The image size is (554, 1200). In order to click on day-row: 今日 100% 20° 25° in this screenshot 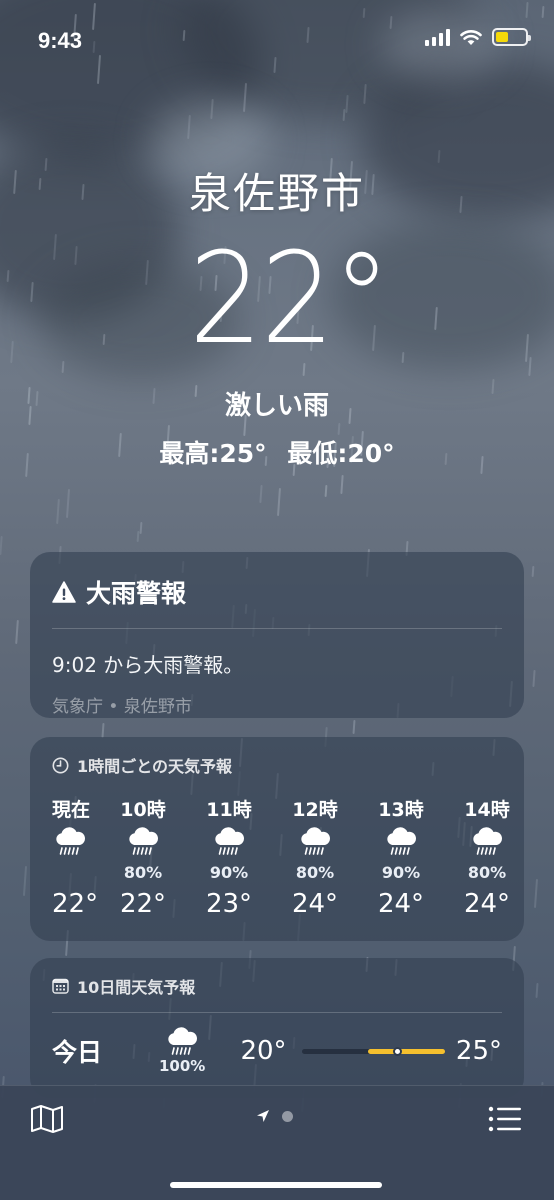, I will do `click(277, 1051)`.